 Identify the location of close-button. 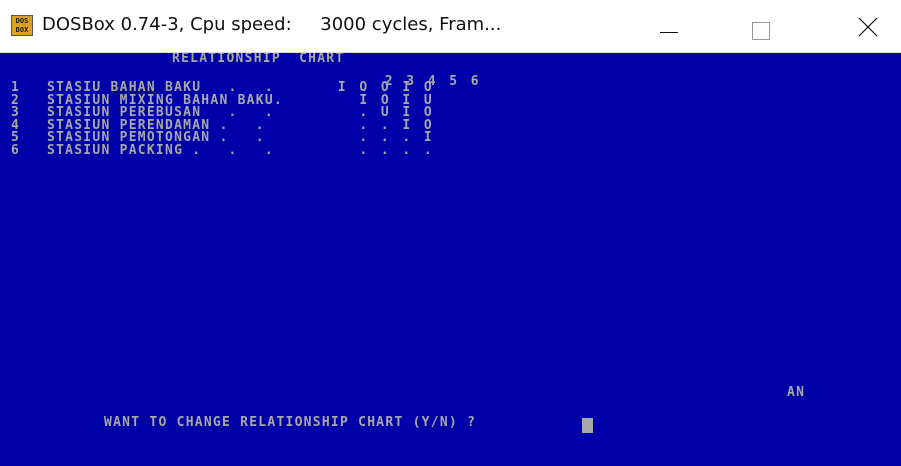
(869, 26).